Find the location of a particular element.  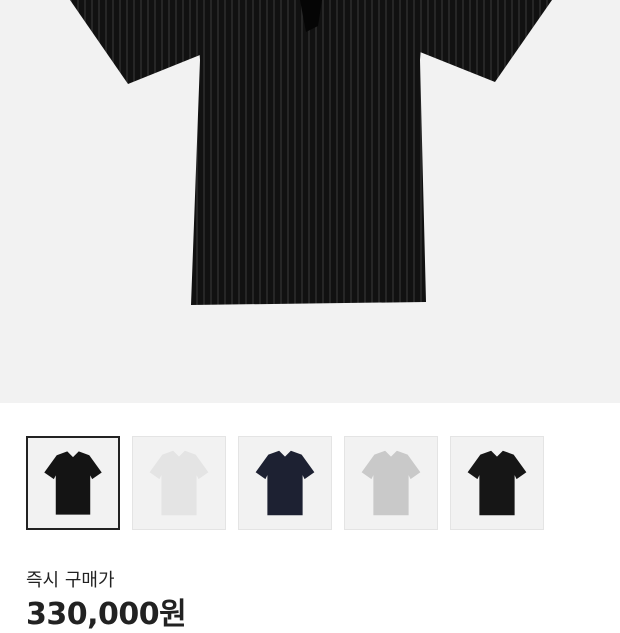

instant-buy-price-label: 즉시 구매가 is located at coordinates (70, 580).